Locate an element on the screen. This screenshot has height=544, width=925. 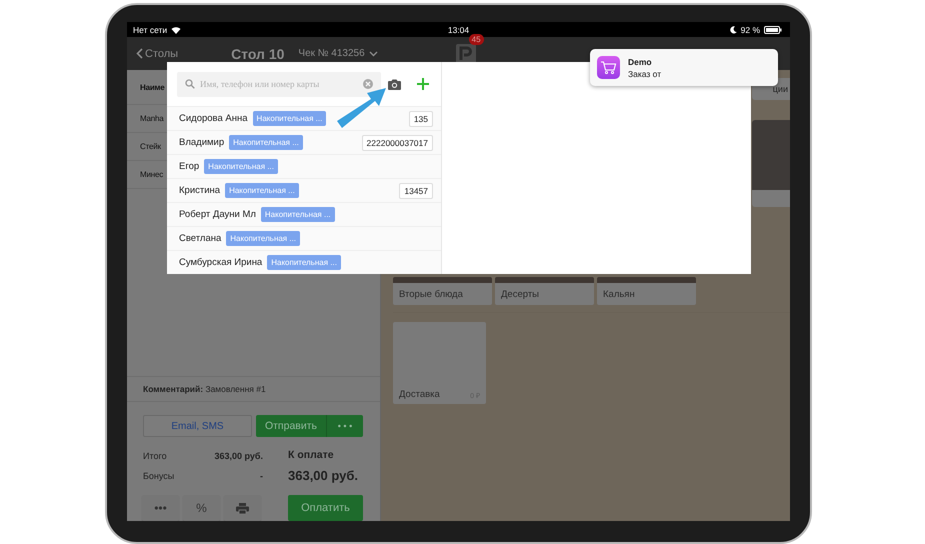
cart-icon is located at coordinates (608, 67).